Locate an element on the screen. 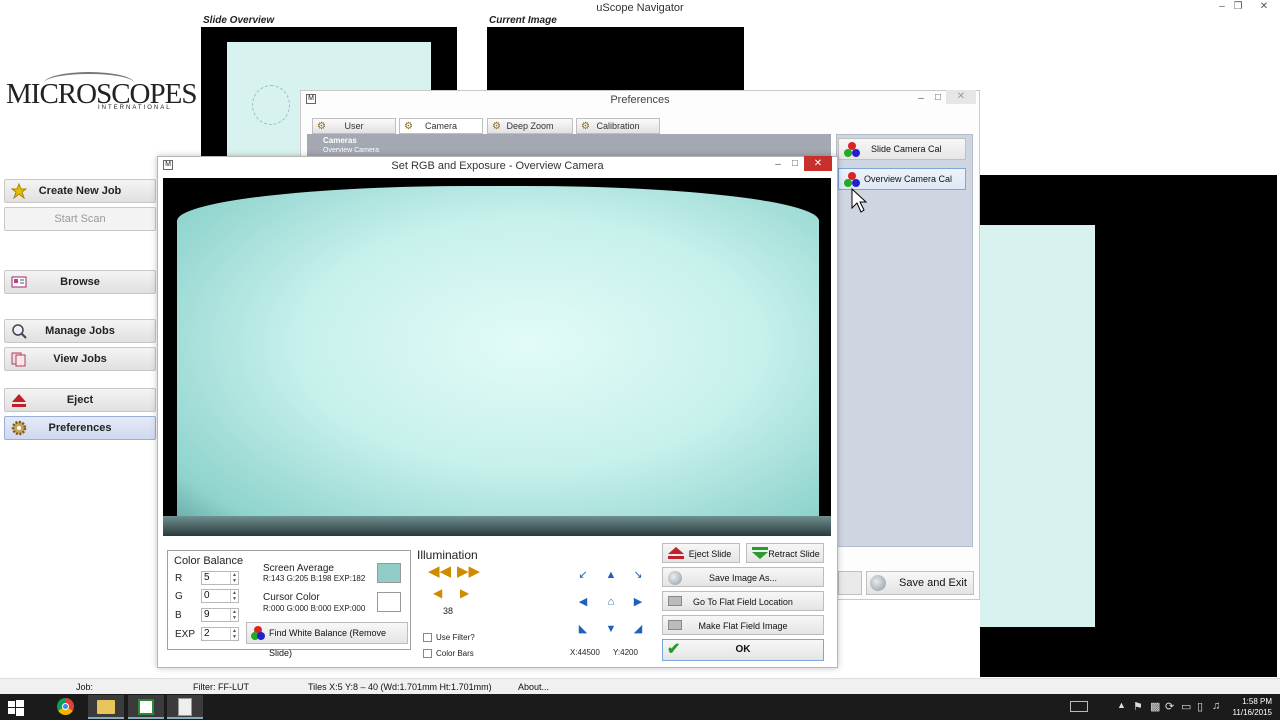  move-right-button: ▶ is located at coordinates (638, 602).